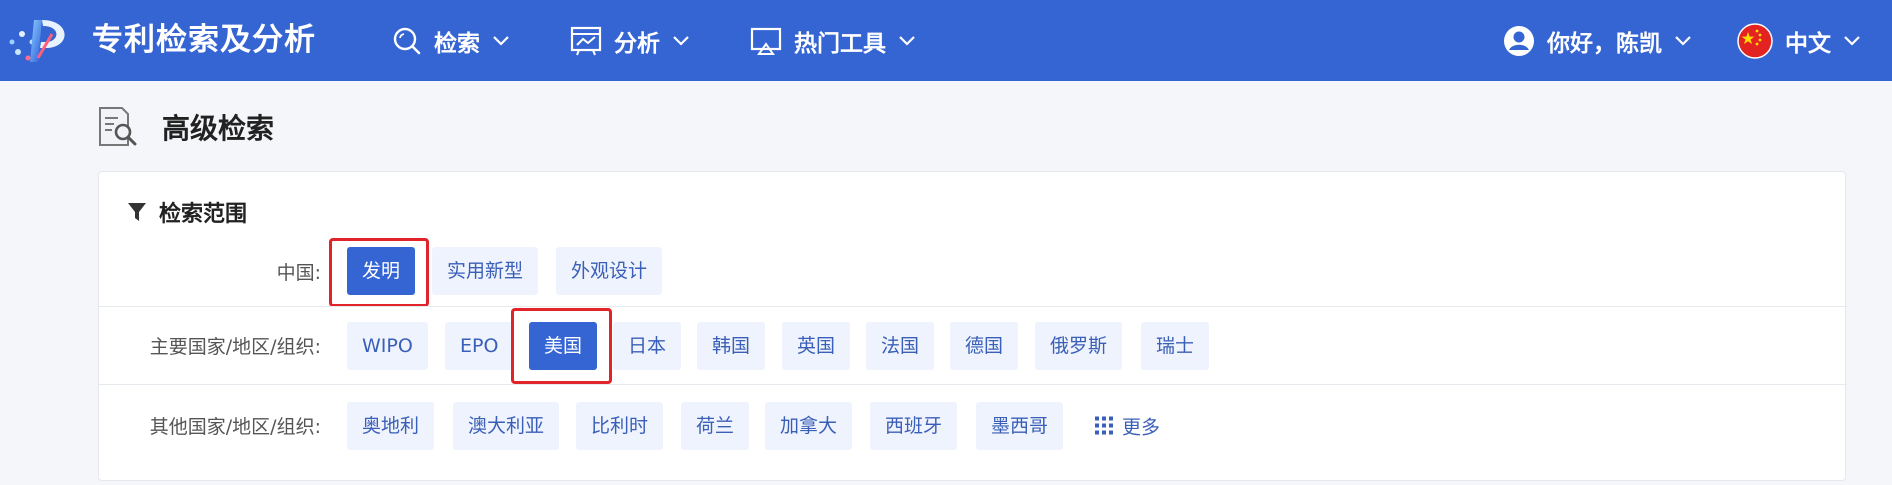  Describe the element at coordinates (620, 425) in the screenshot. I see `chip-belgium: 比利时` at that location.